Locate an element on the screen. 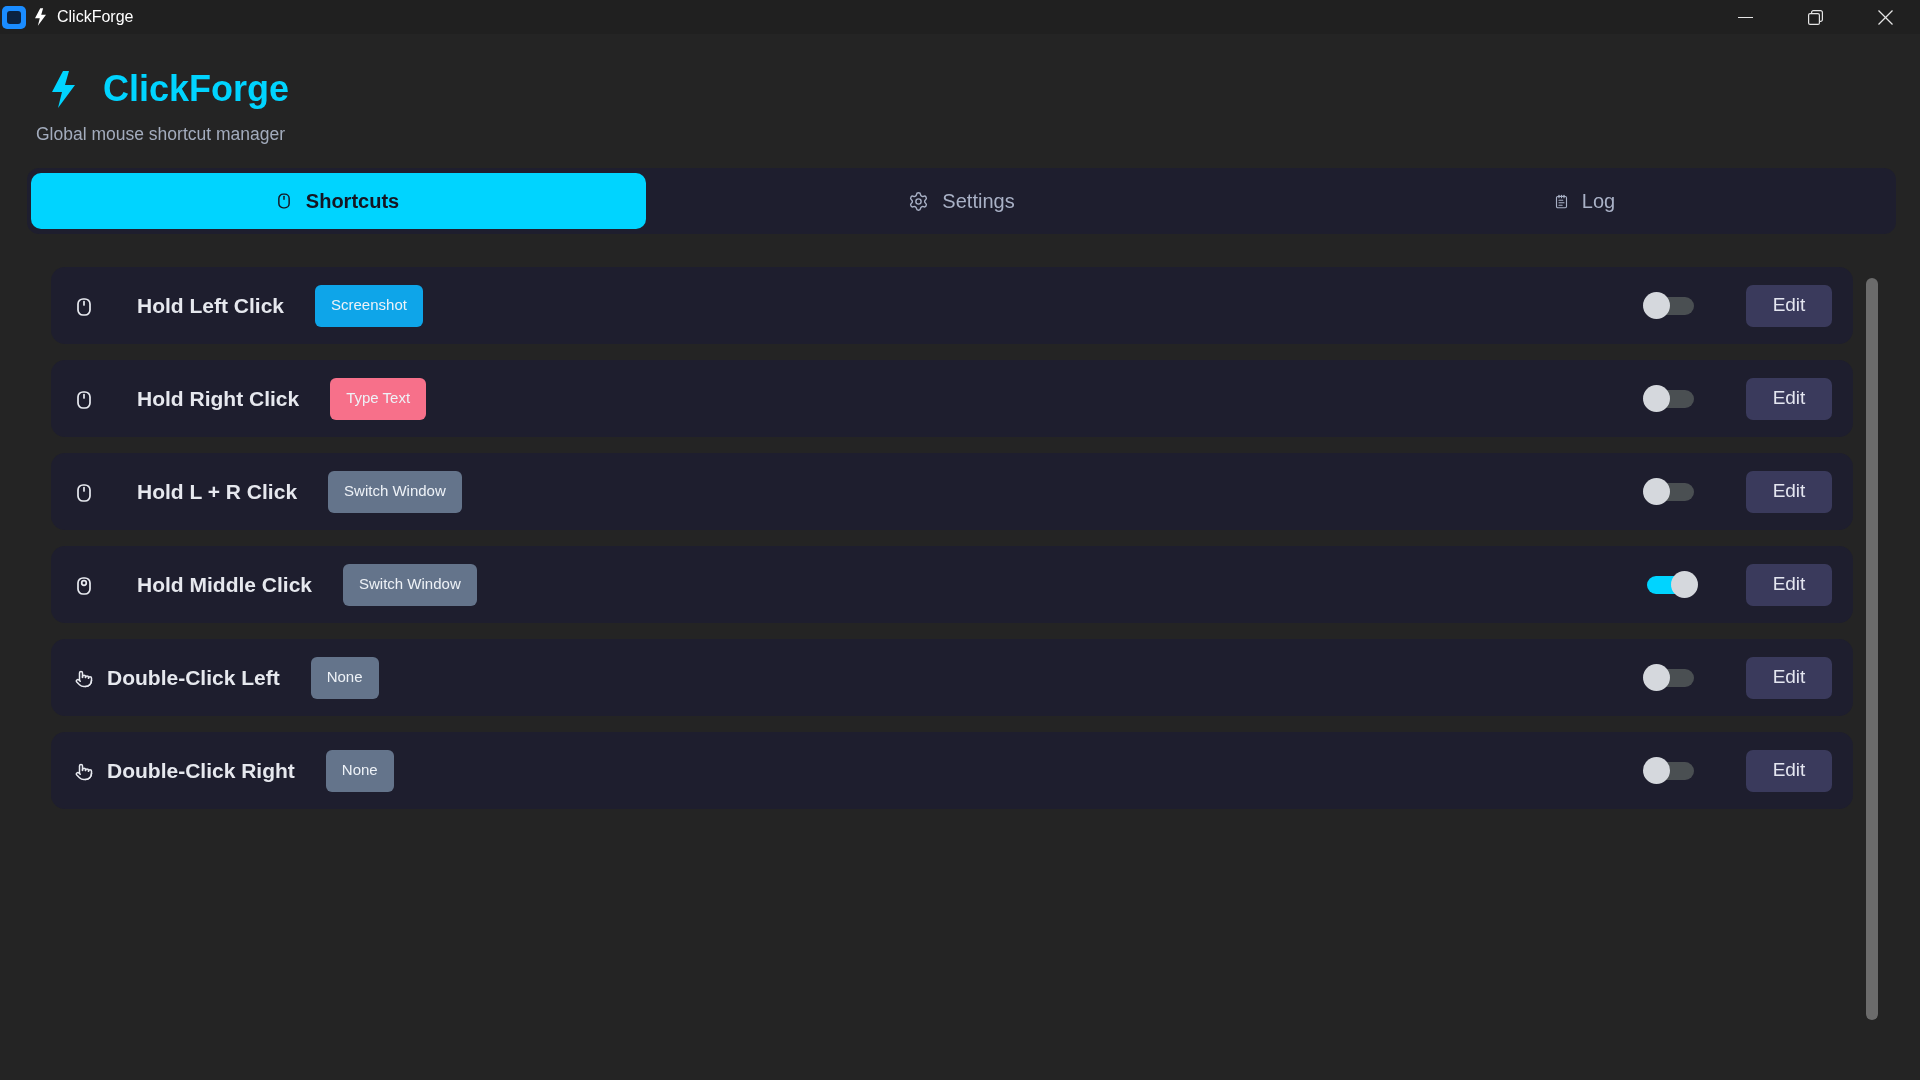 The height and width of the screenshot is (1080, 1920). close-icon is located at coordinates (1885, 17).